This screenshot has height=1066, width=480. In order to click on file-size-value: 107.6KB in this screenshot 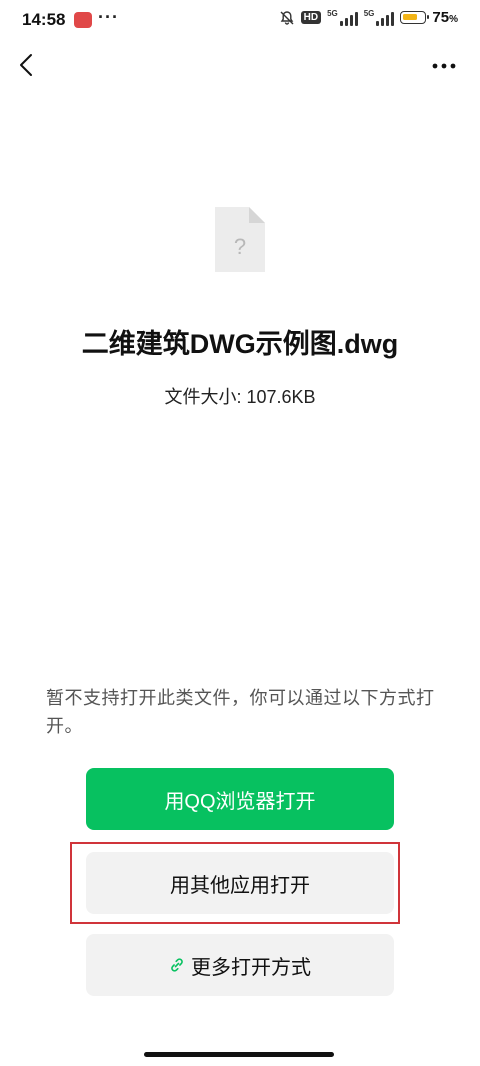, I will do `click(281, 397)`.